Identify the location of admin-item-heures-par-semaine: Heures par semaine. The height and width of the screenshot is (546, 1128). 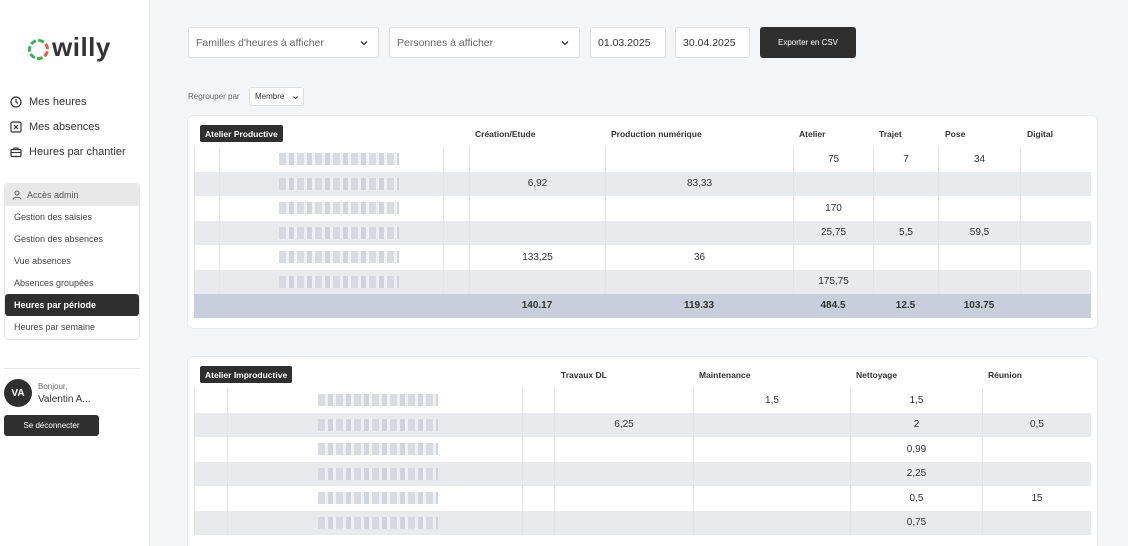
(72, 327).